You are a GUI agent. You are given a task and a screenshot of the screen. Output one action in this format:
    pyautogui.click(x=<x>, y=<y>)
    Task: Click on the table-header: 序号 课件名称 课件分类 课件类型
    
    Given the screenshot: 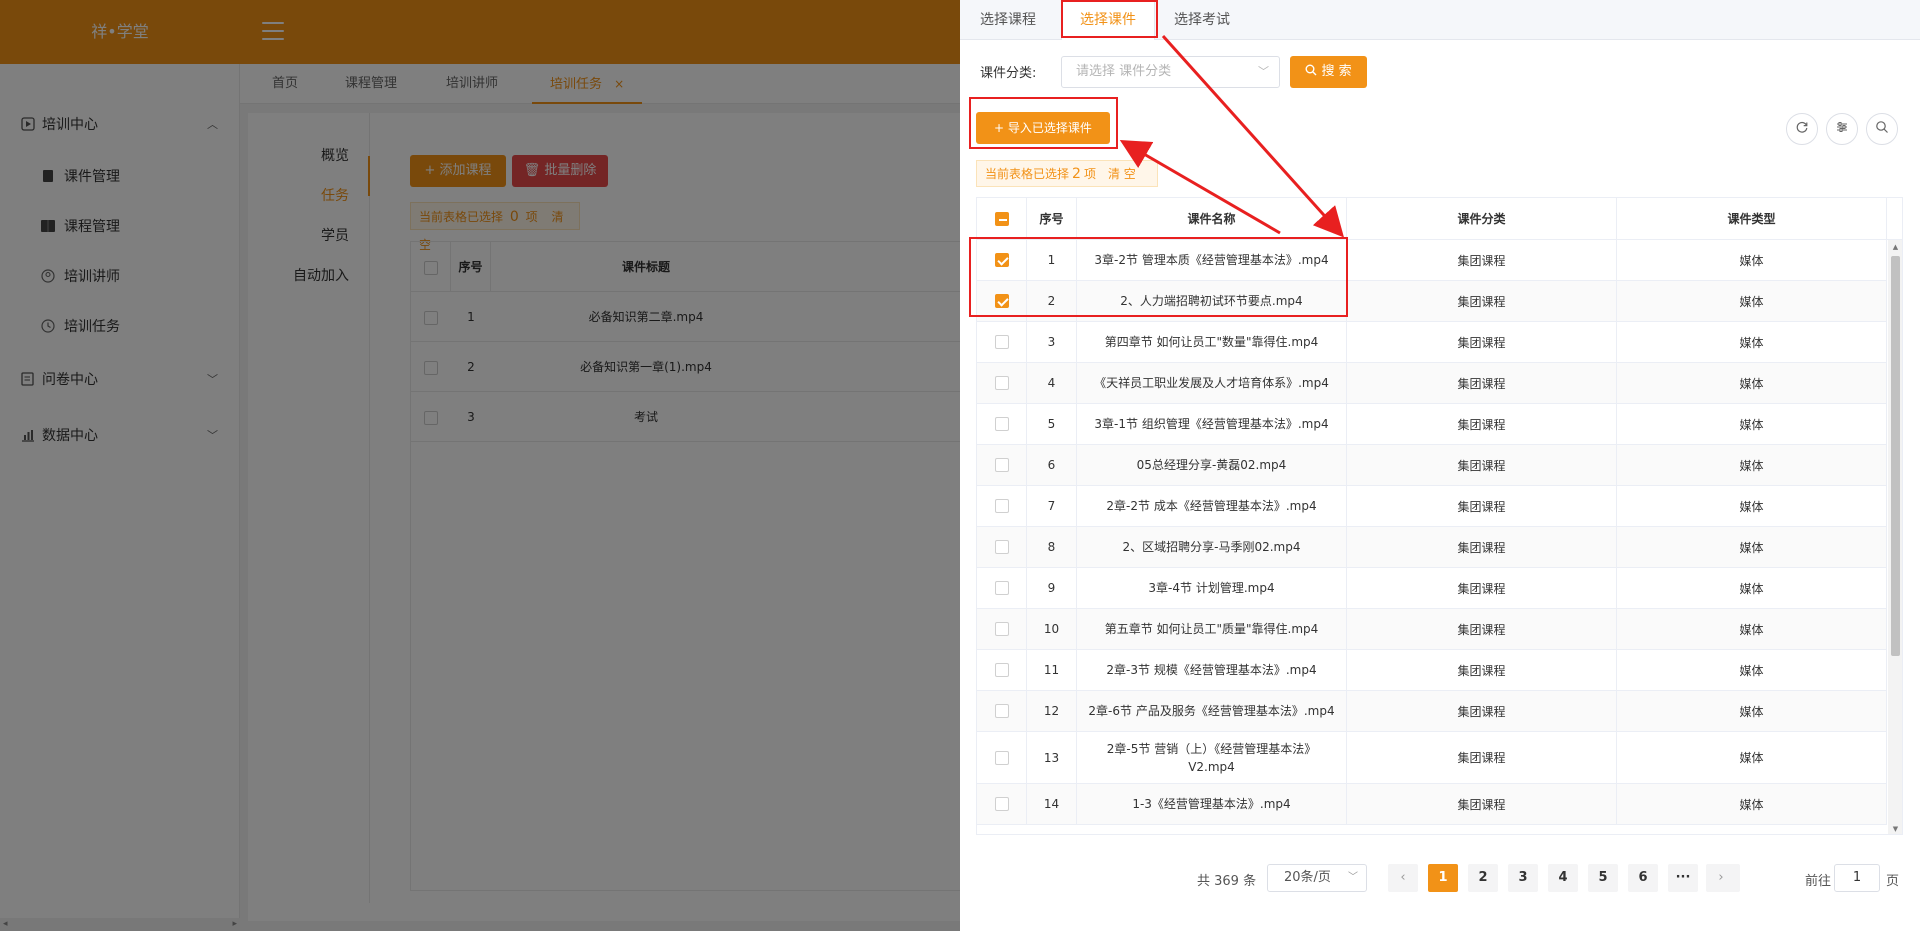 What is the action you would take?
    pyautogui.click(x=1439, y=219)
    